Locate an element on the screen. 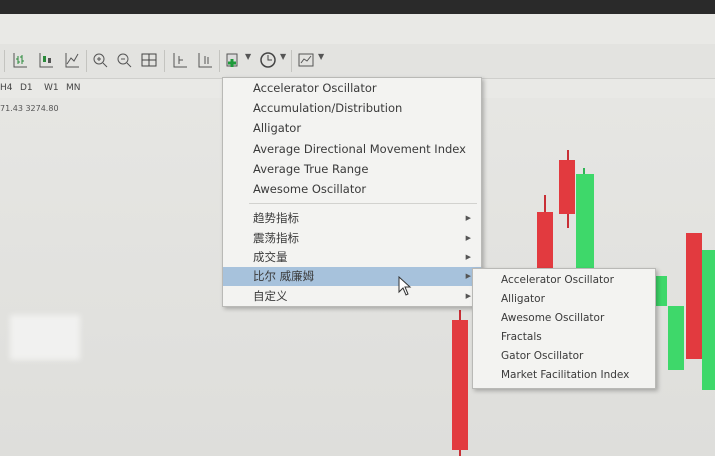 The width and height of the screenshot is (715, 456). menu-item-awesome-oscillator: Awesome Oscillator is located at coordinates (352, 189).